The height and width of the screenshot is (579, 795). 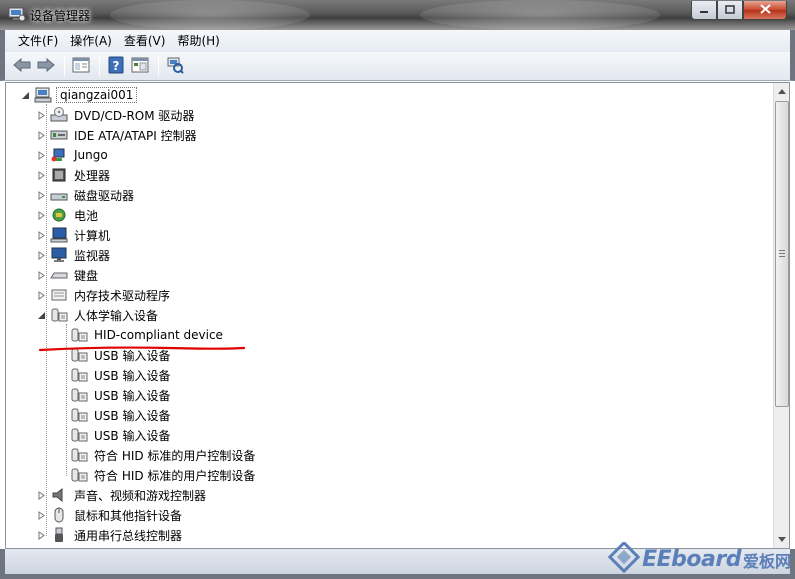 I want to click on tree-category-computer: 计算机, so click(x=74, y=235).